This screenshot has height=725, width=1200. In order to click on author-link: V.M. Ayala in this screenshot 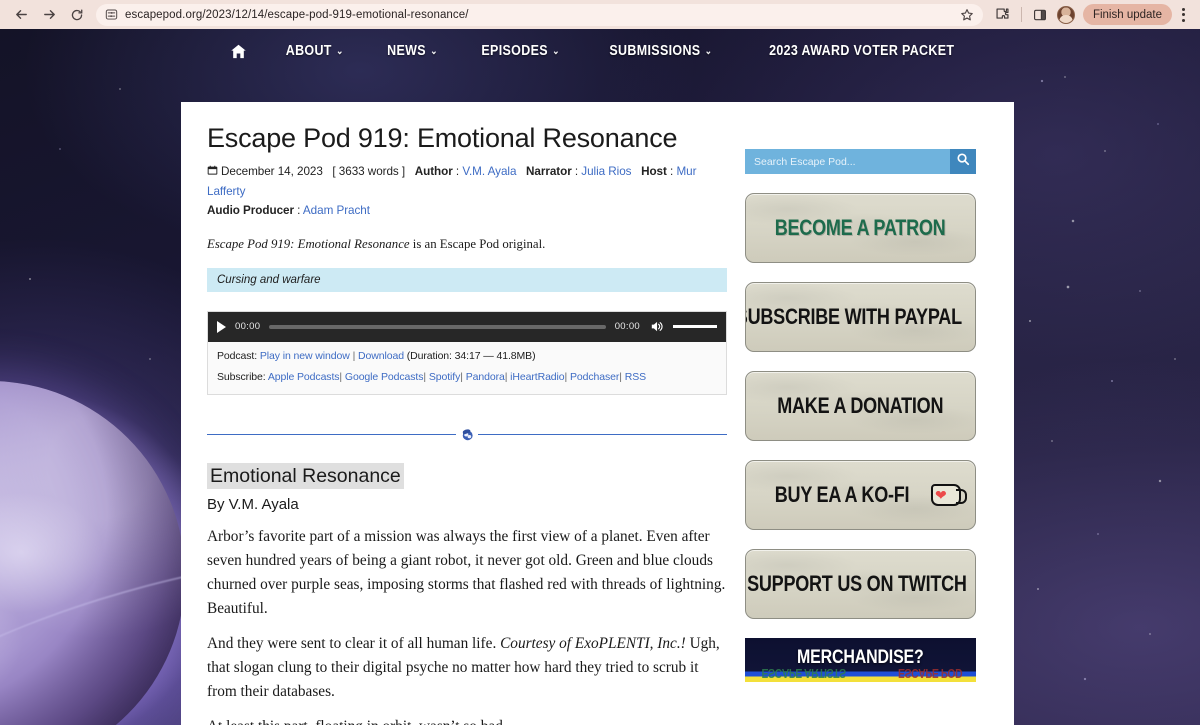, I will do `click(489, 171)`.